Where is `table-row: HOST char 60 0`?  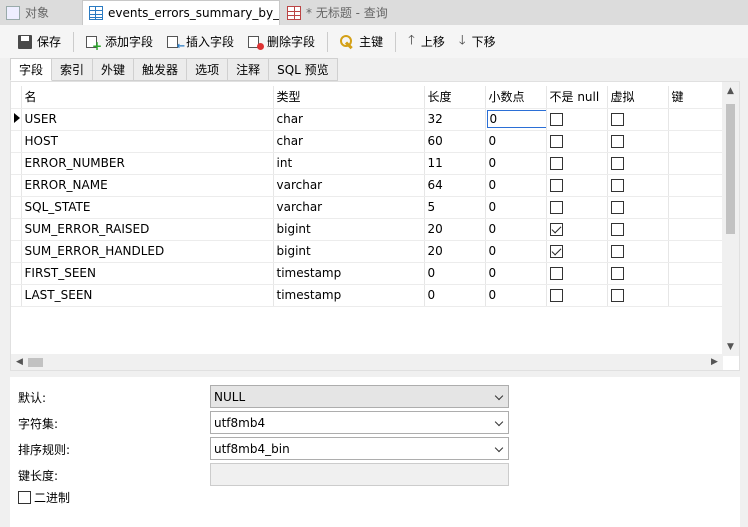 table-row: HOST char 60 0 is located at coordinates (368, 141).